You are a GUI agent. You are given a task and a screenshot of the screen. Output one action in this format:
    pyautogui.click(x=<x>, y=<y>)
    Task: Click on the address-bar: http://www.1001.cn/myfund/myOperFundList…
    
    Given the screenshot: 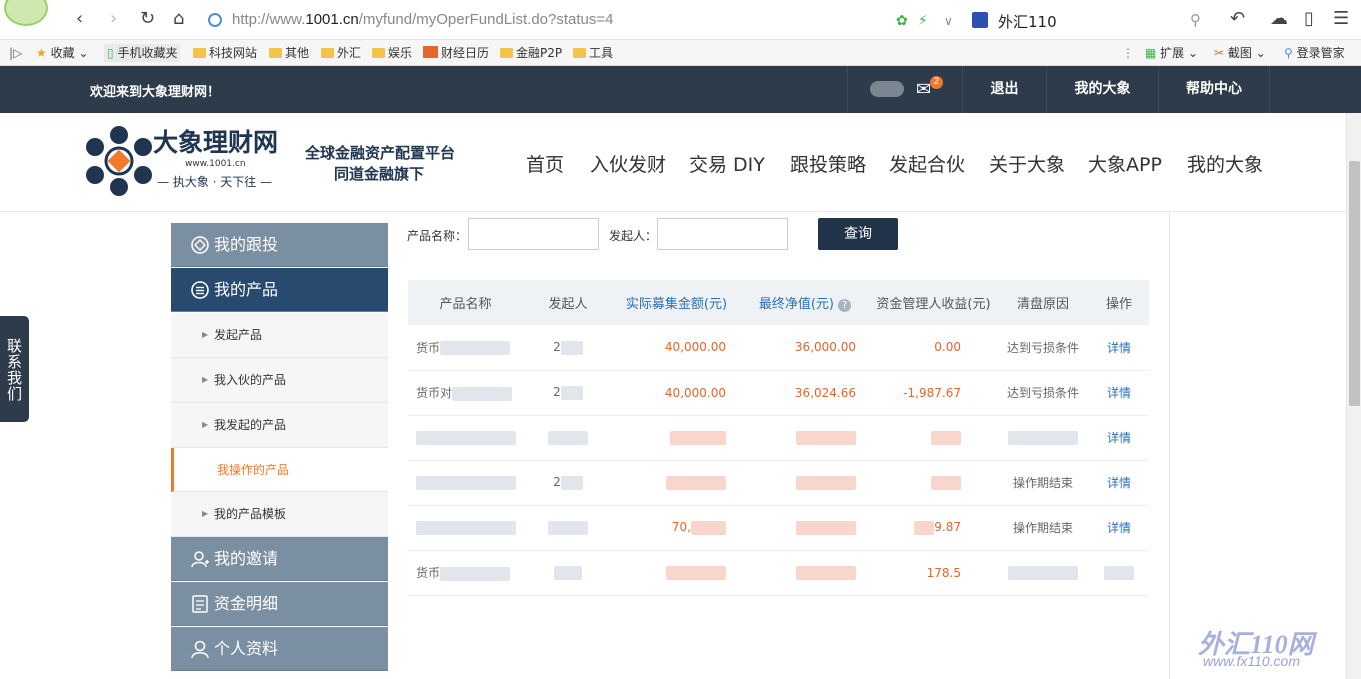 What is the action you would take?
    pyautogui.click(x=422, y=20)
    